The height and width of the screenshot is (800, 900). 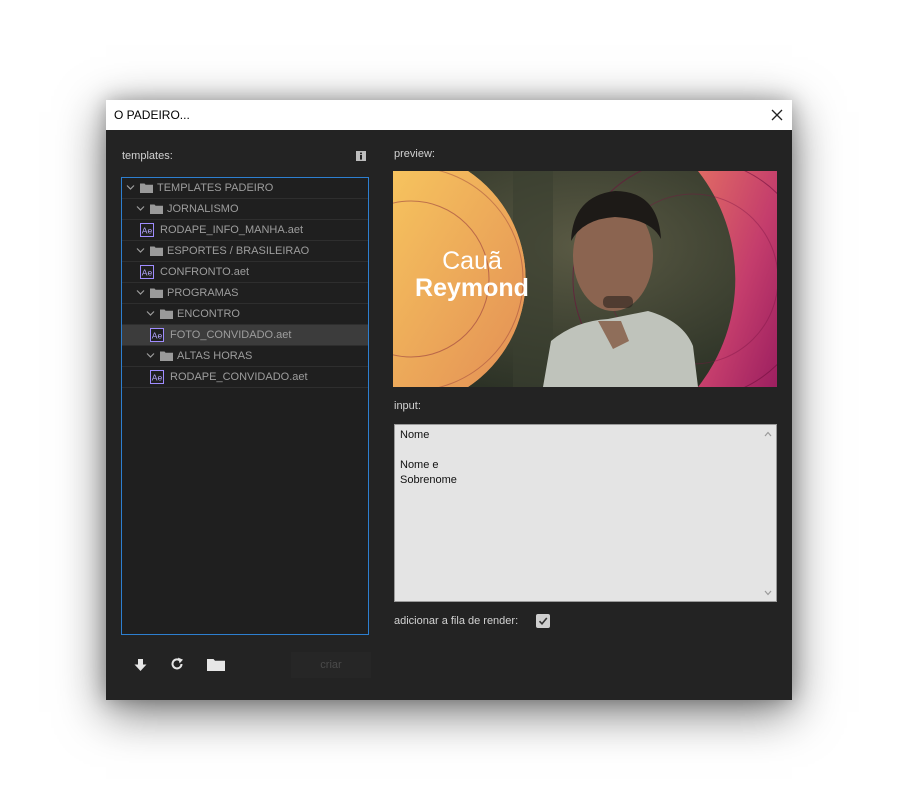 I want to click on tree-folder-row: ESPORTES / BRASILEIRAO, so click(x=245, y=251).